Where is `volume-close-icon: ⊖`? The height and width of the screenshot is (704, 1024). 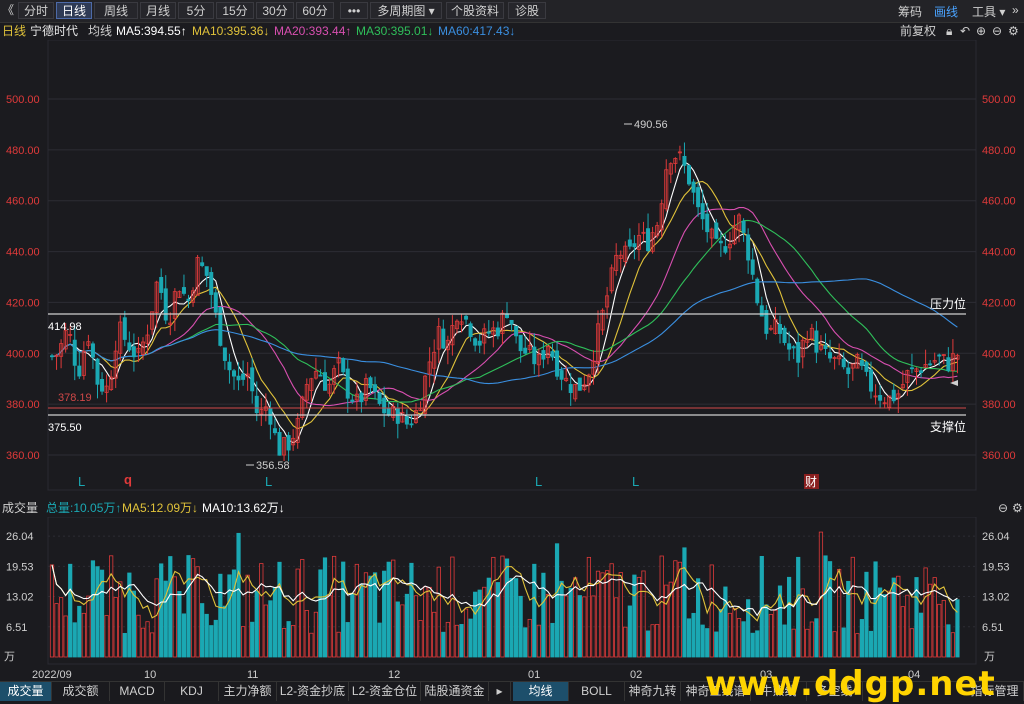 volume-close-icon: ⊖ is located at coordinates (1003, 508).